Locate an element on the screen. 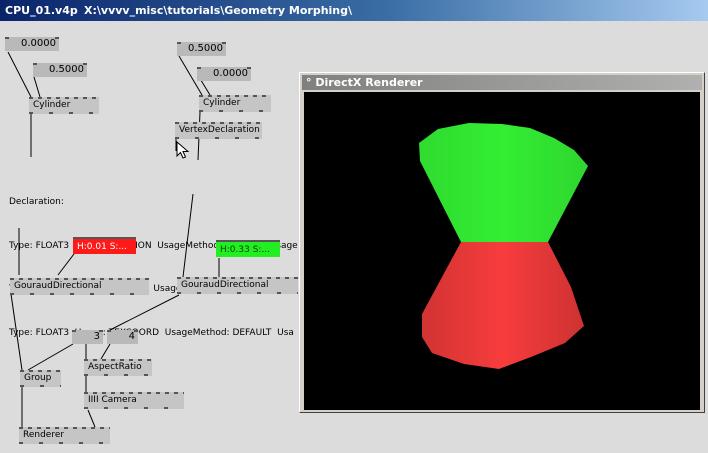  vertex-declaration-node: VertexDeclaration is located at coordinates (218, 130).